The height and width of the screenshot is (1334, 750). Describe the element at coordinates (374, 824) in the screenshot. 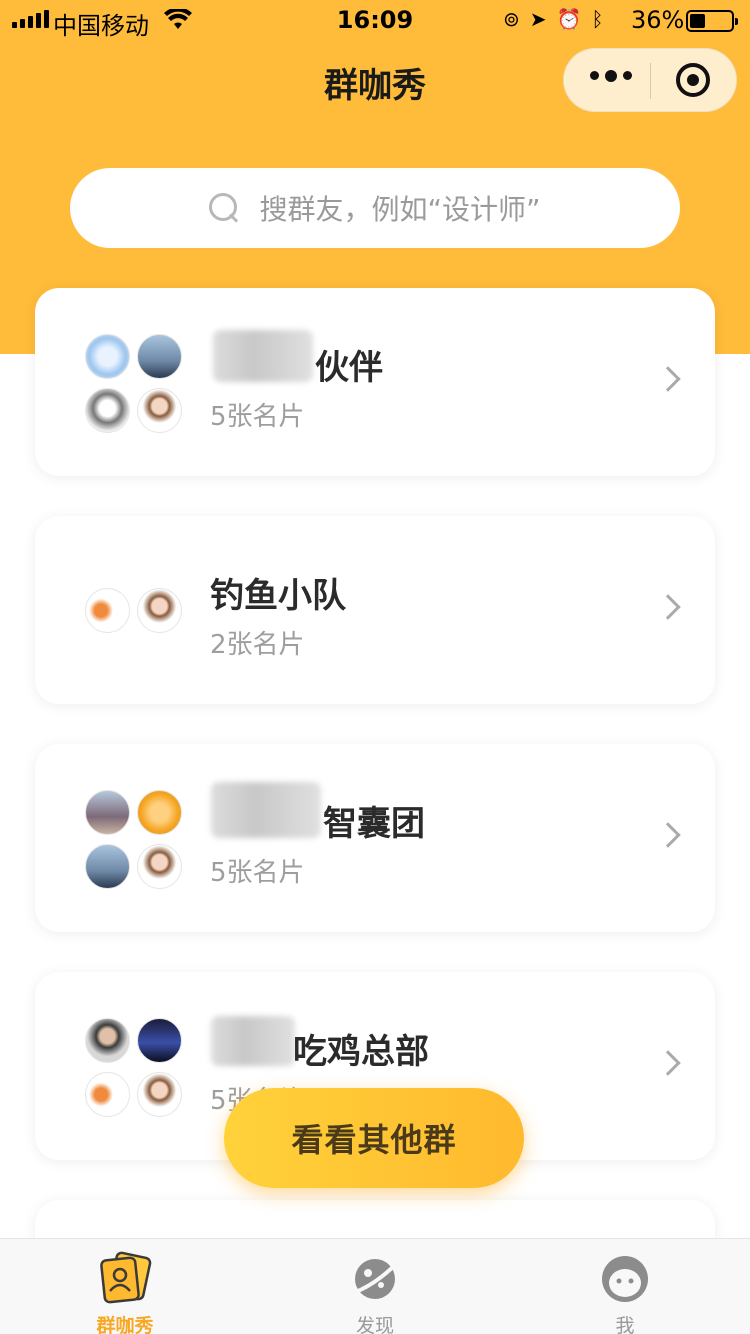

I see `group-name: 智囊团` at that location.